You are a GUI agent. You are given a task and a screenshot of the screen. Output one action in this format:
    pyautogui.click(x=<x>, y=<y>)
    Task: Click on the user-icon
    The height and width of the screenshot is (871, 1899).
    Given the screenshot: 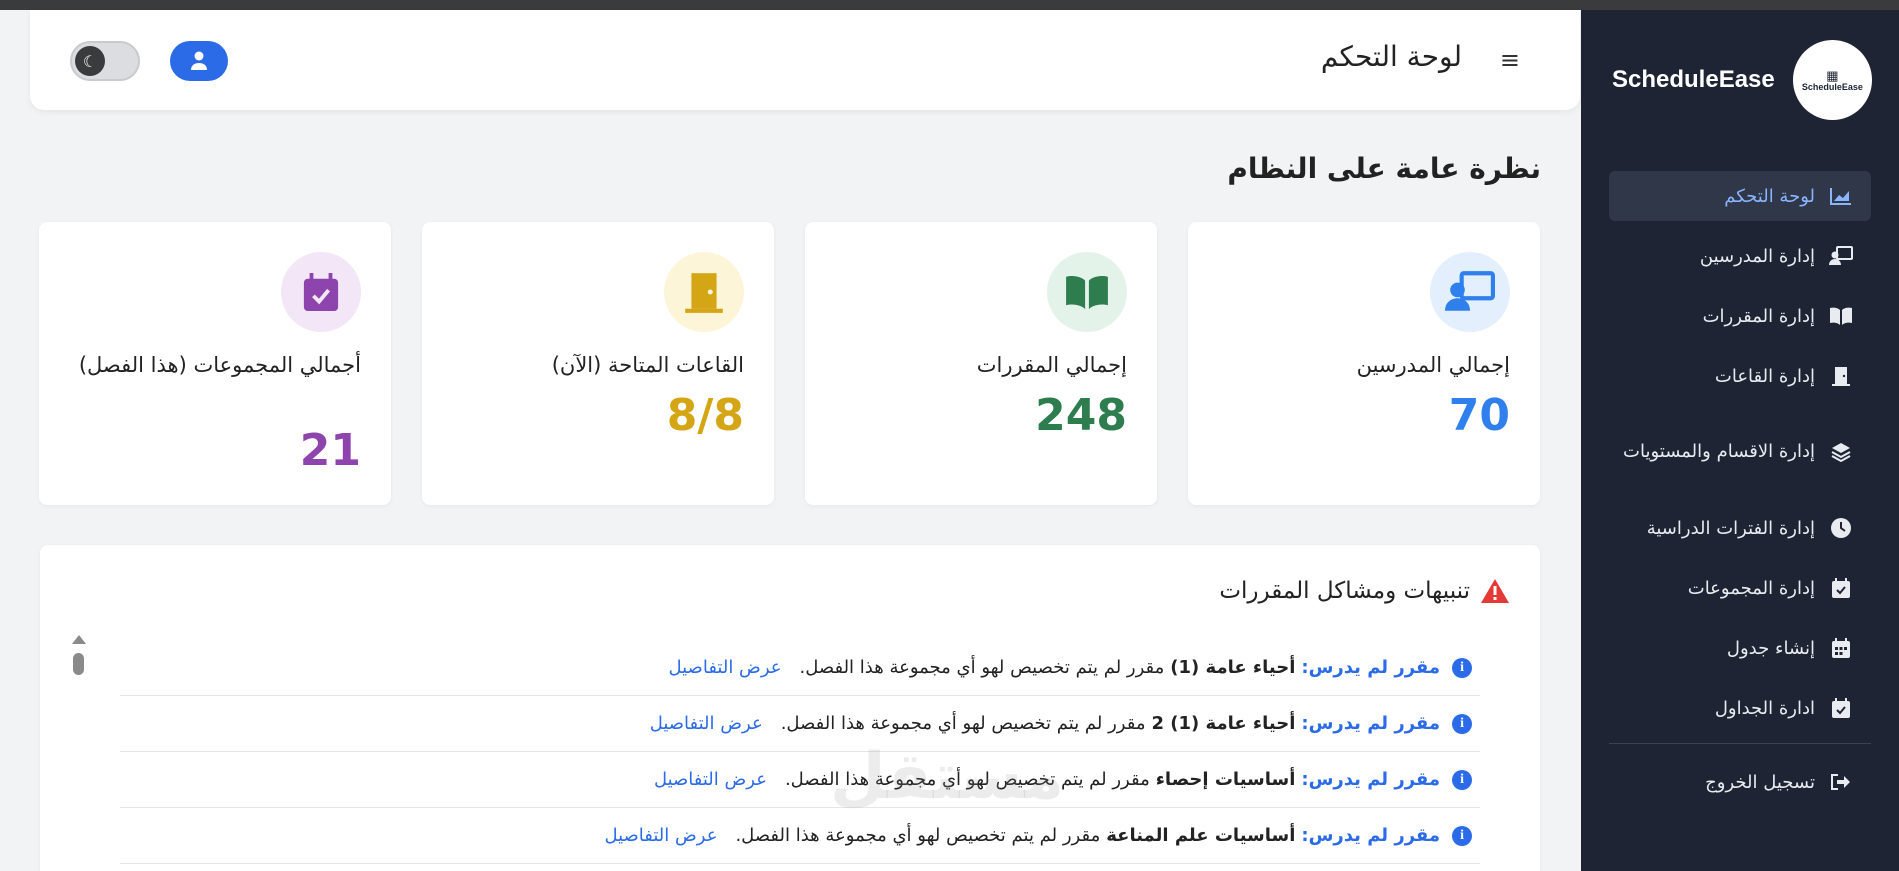 What is the action you would take?
    pyautogui.click(x=199, y=60)
    